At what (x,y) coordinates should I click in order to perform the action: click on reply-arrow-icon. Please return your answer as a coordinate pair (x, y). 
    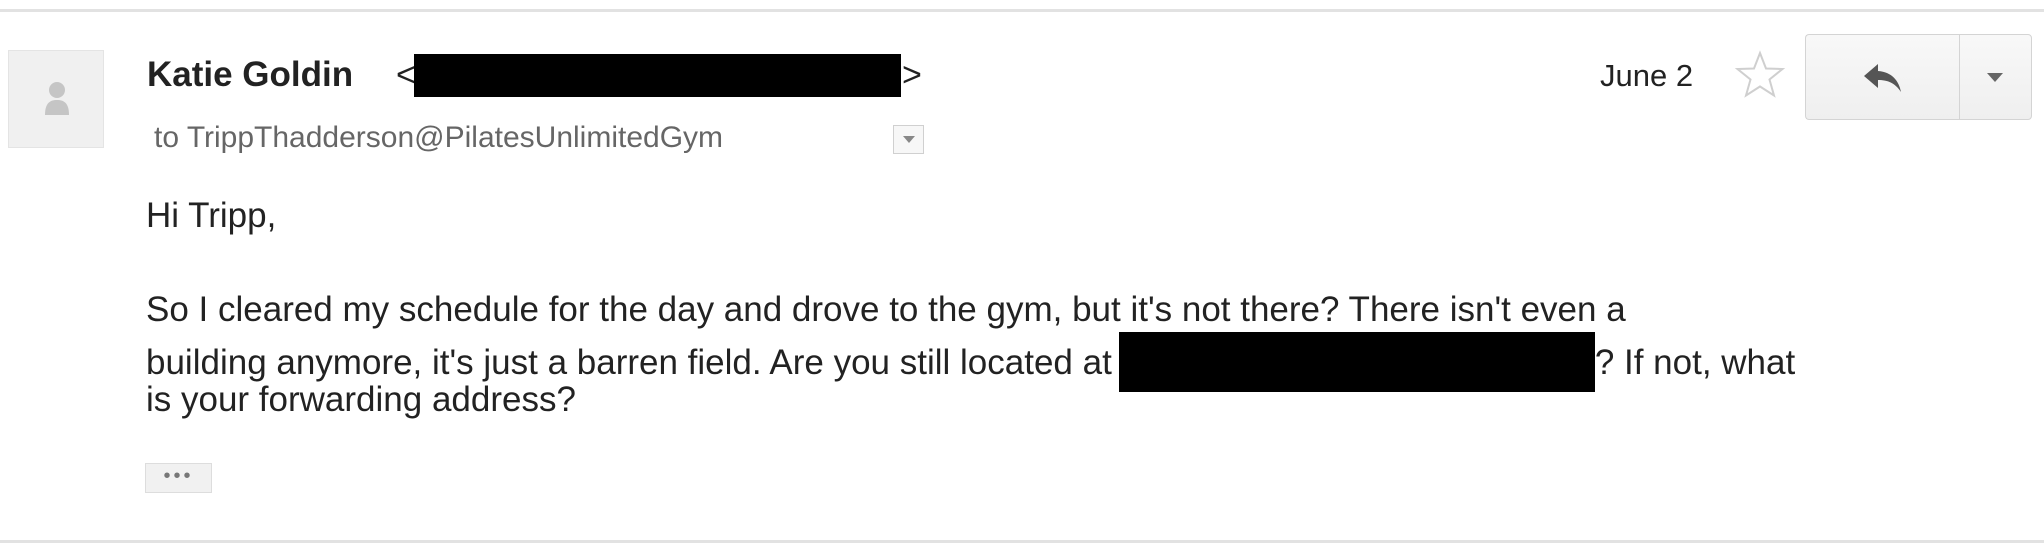
    Looking at the image, I should click on (1882, 78).